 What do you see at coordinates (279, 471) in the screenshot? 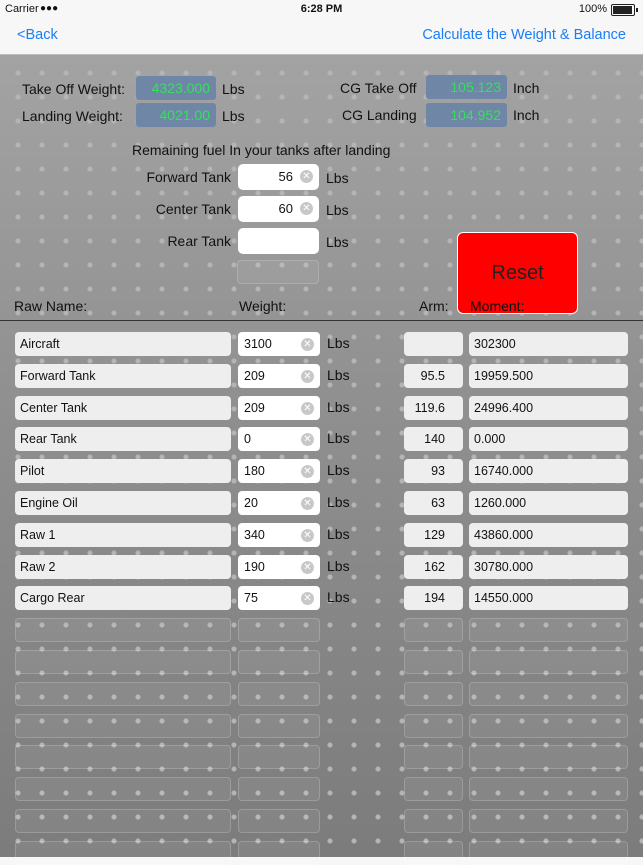
I see `row-weight-input: 180 ✕` at bounding box center [279, 471].